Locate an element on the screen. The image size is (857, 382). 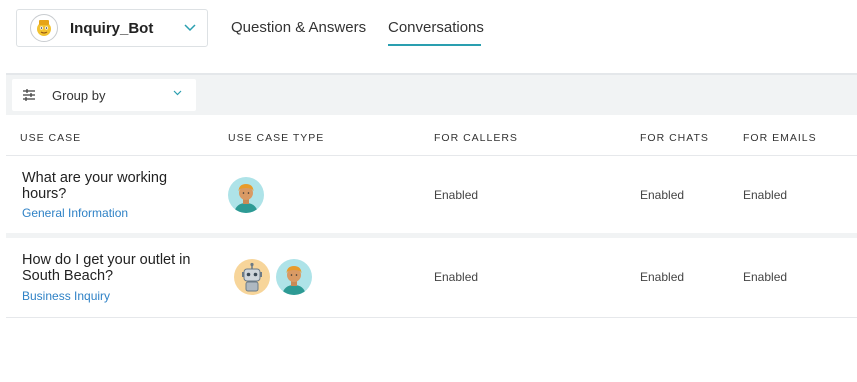
tab-question-answers: Question & Answers is located at coordinates (298, 27).